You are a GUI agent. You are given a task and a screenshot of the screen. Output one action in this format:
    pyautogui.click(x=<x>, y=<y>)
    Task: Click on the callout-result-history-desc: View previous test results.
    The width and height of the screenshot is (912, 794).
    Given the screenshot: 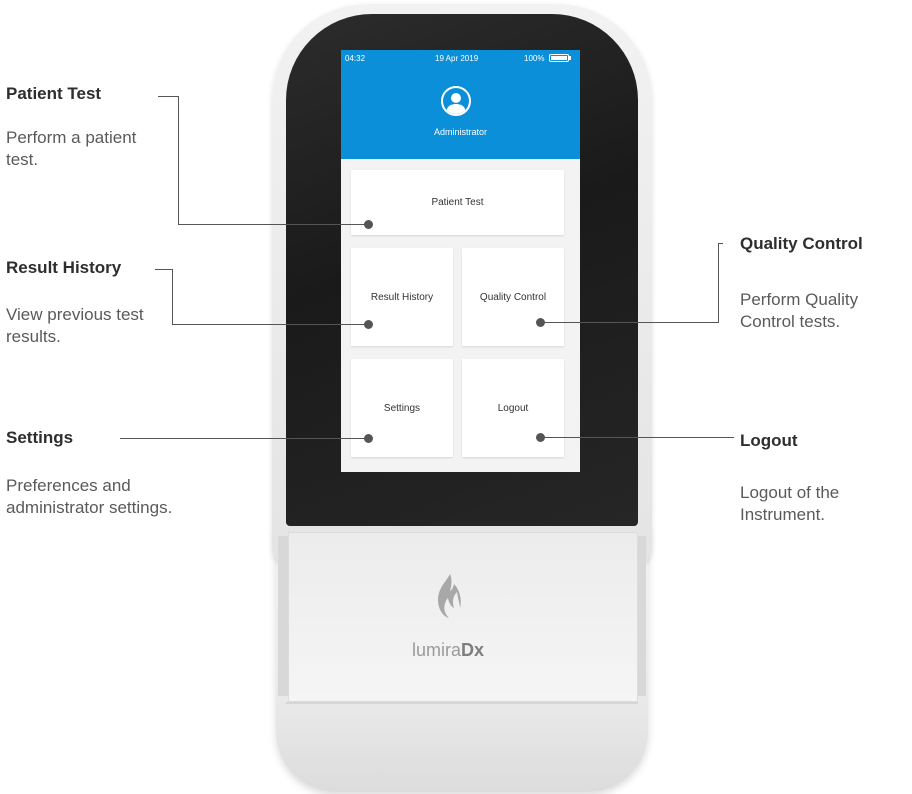 What is the action you would take?
    pyautogui.click(x=75, y=325)
    